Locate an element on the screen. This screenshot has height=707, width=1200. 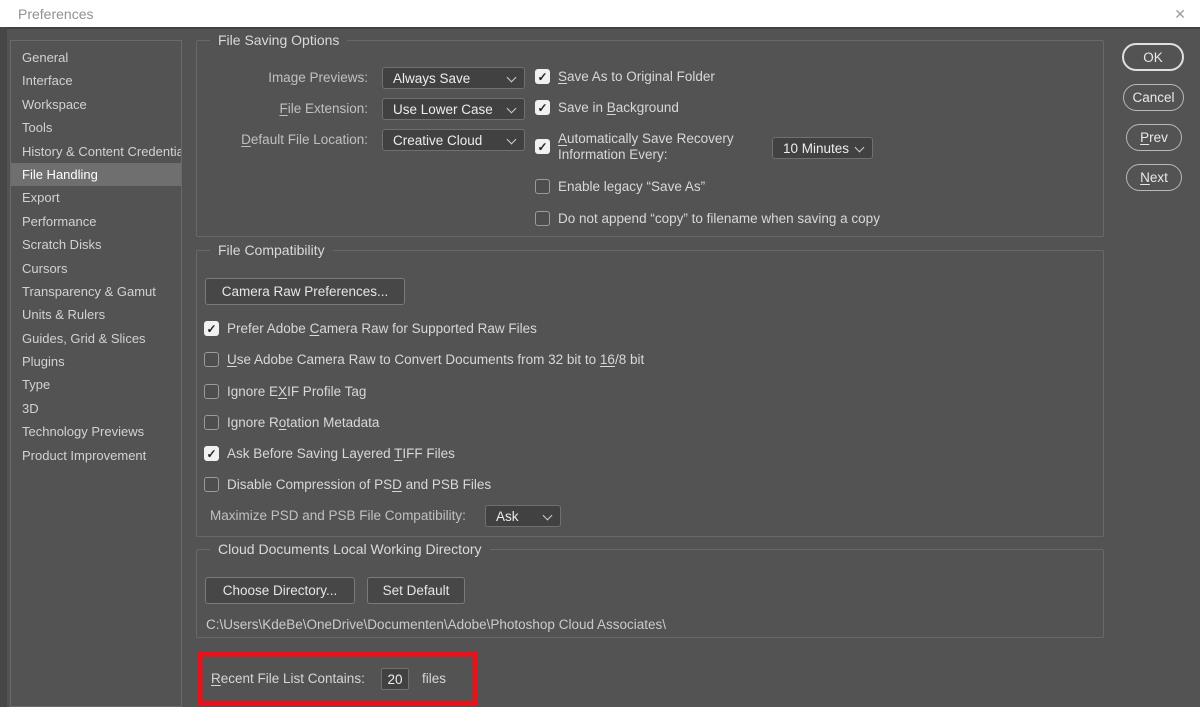
maximize-psd-compatibility-value: Ask is located at coordinates (507, 516).